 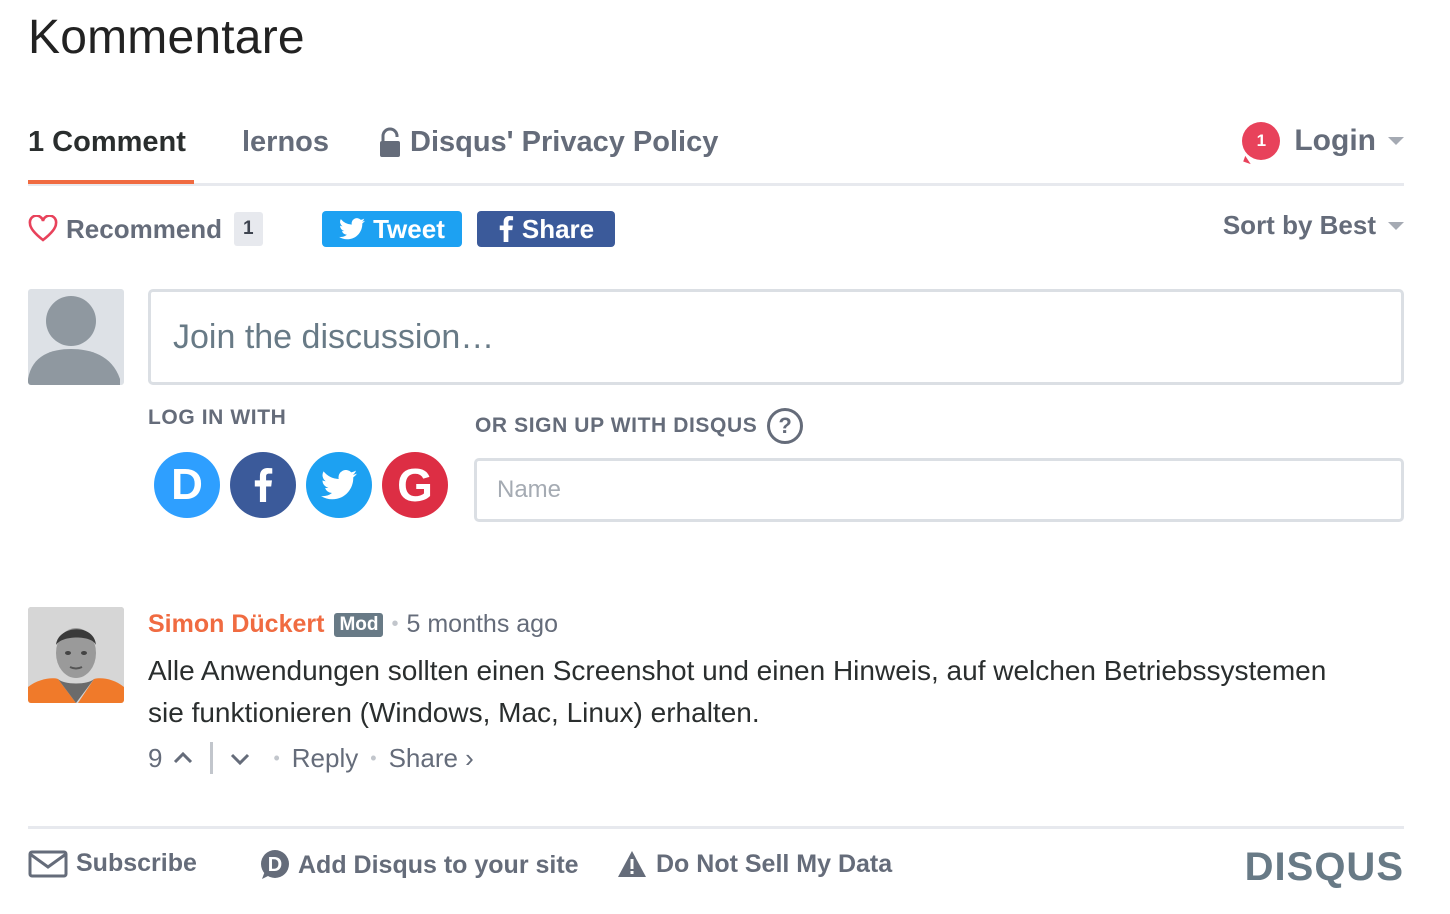 I want to click on recommend-label: Recommend, so click(x=144, y=228).